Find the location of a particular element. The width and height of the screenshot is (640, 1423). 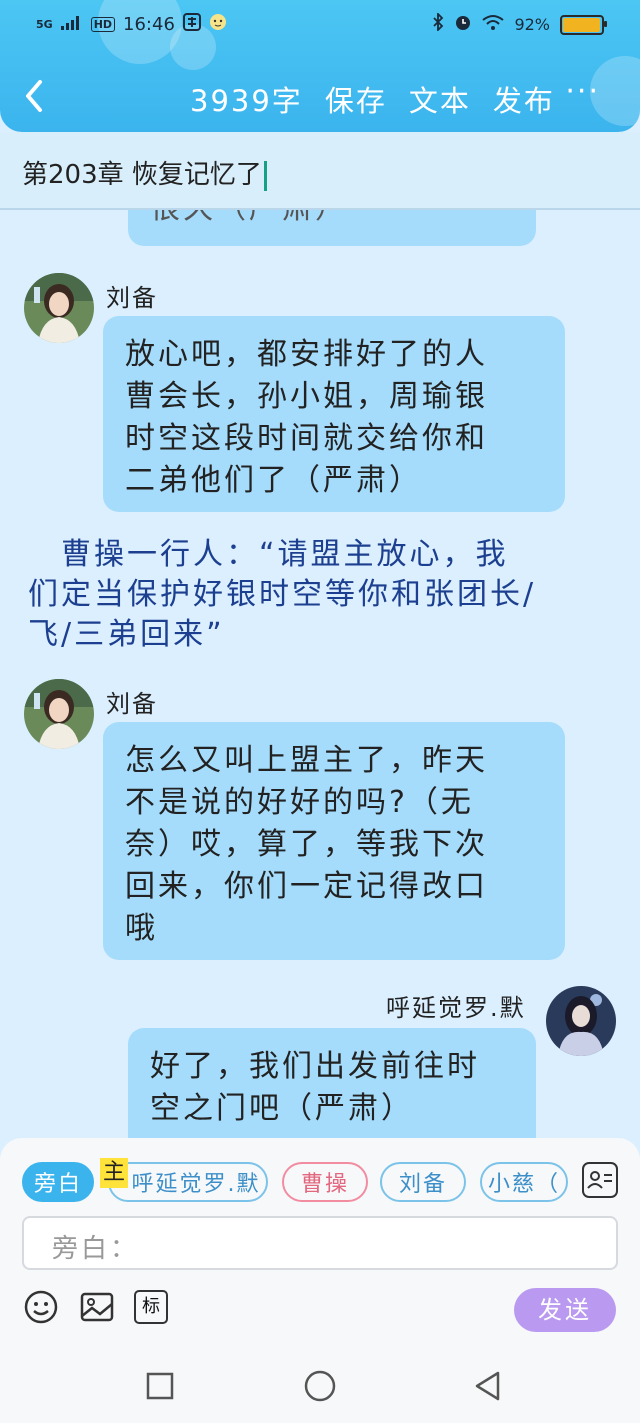

system-nav-bar is located at coordinates (320, 1385).